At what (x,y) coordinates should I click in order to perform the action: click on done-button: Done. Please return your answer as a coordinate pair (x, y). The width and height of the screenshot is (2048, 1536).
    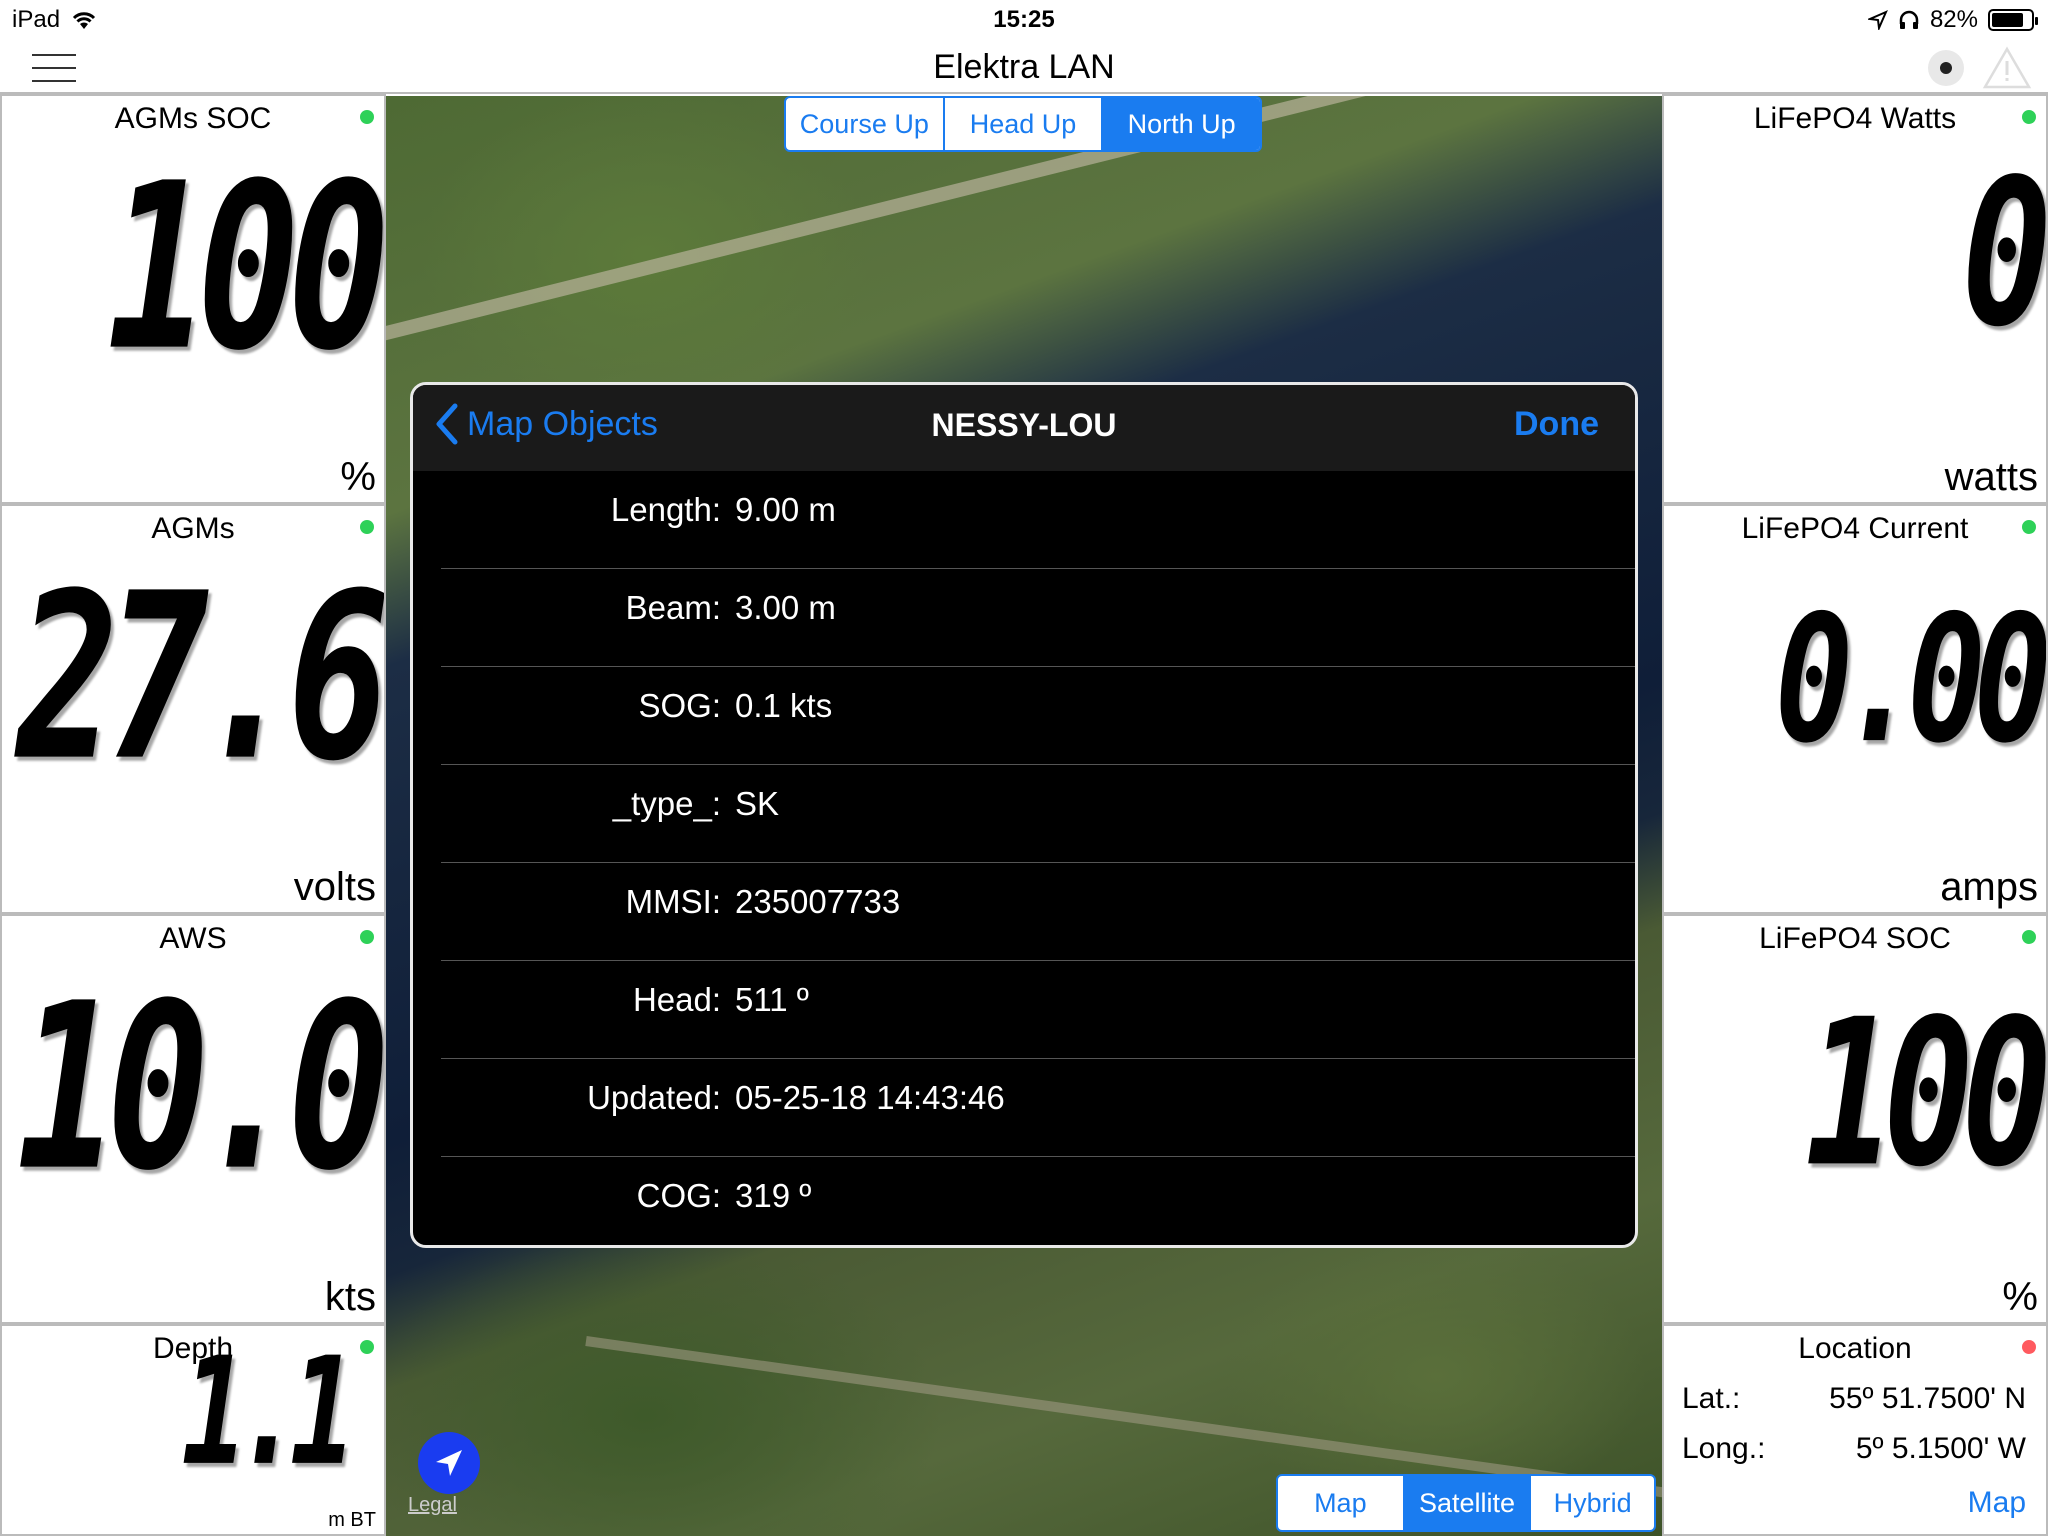
    Looking at the image, I should click on (1556, 424).